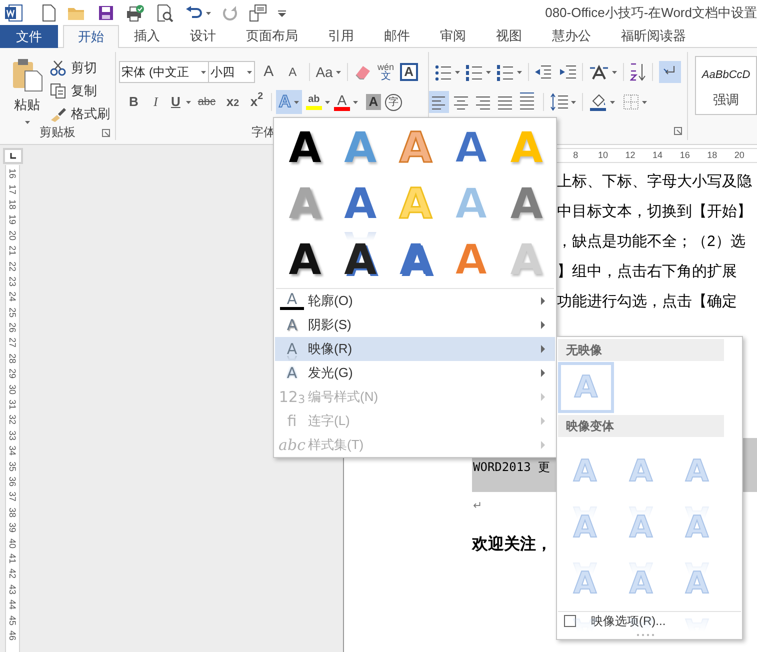 The height and width of the screenshot is (652, 757). I want to click on print-preview-icon, so click(165, 13).